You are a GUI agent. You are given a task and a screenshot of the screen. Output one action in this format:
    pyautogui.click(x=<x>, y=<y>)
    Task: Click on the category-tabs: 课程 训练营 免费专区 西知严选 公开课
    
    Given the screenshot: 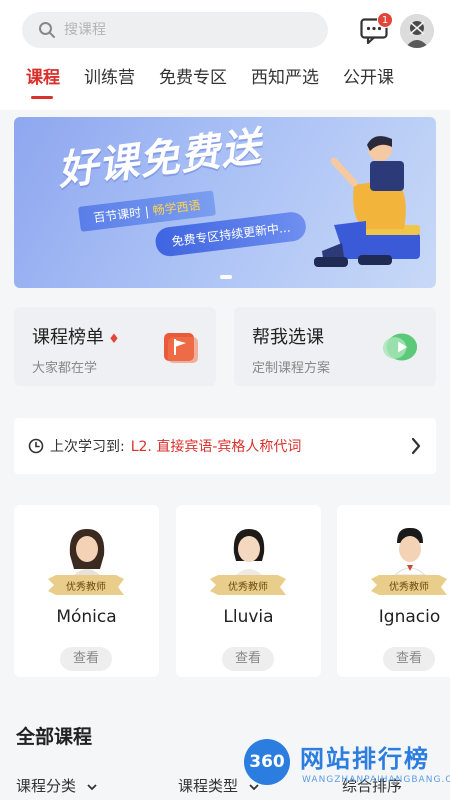 What is the action you would take?
    pyautogui.click(x=225, y=84)
    